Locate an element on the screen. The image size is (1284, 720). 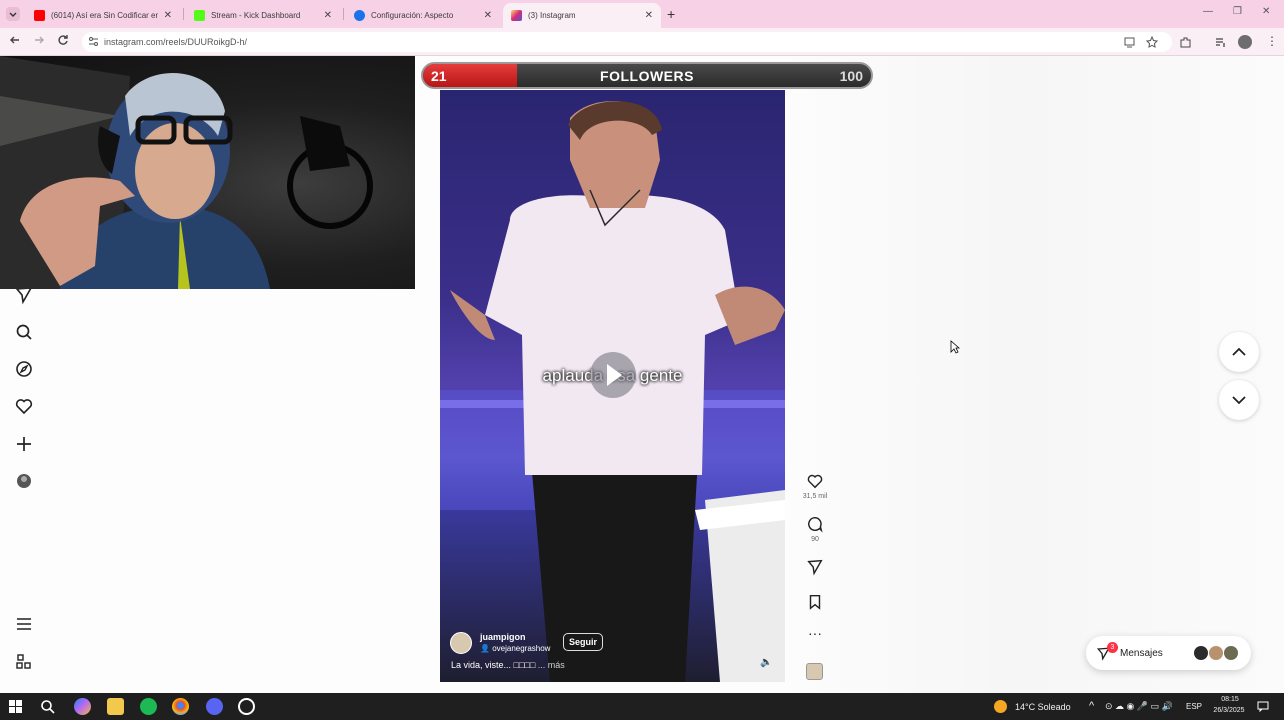
tab-instagram: (3) Instagram ✕ is located at coordinates (582, 15).